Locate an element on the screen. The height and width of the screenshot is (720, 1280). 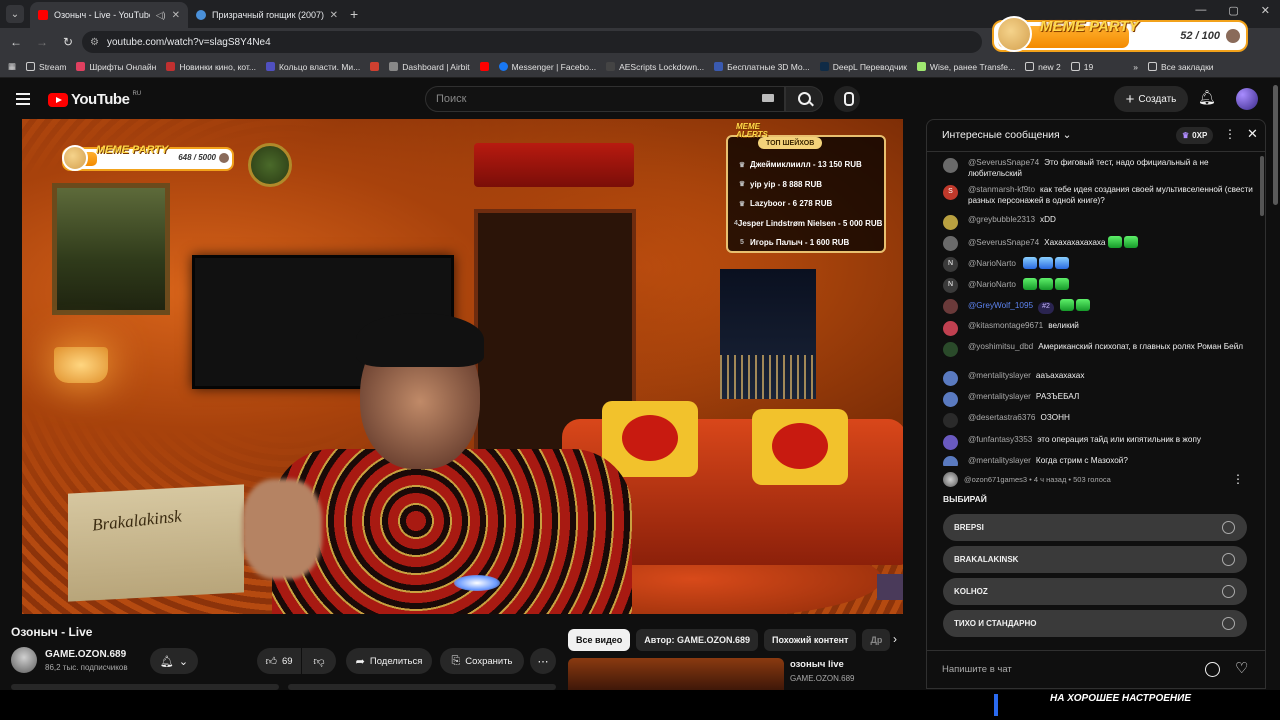
more-options-icon: ⋮ is located at coordinates (1230, 134).